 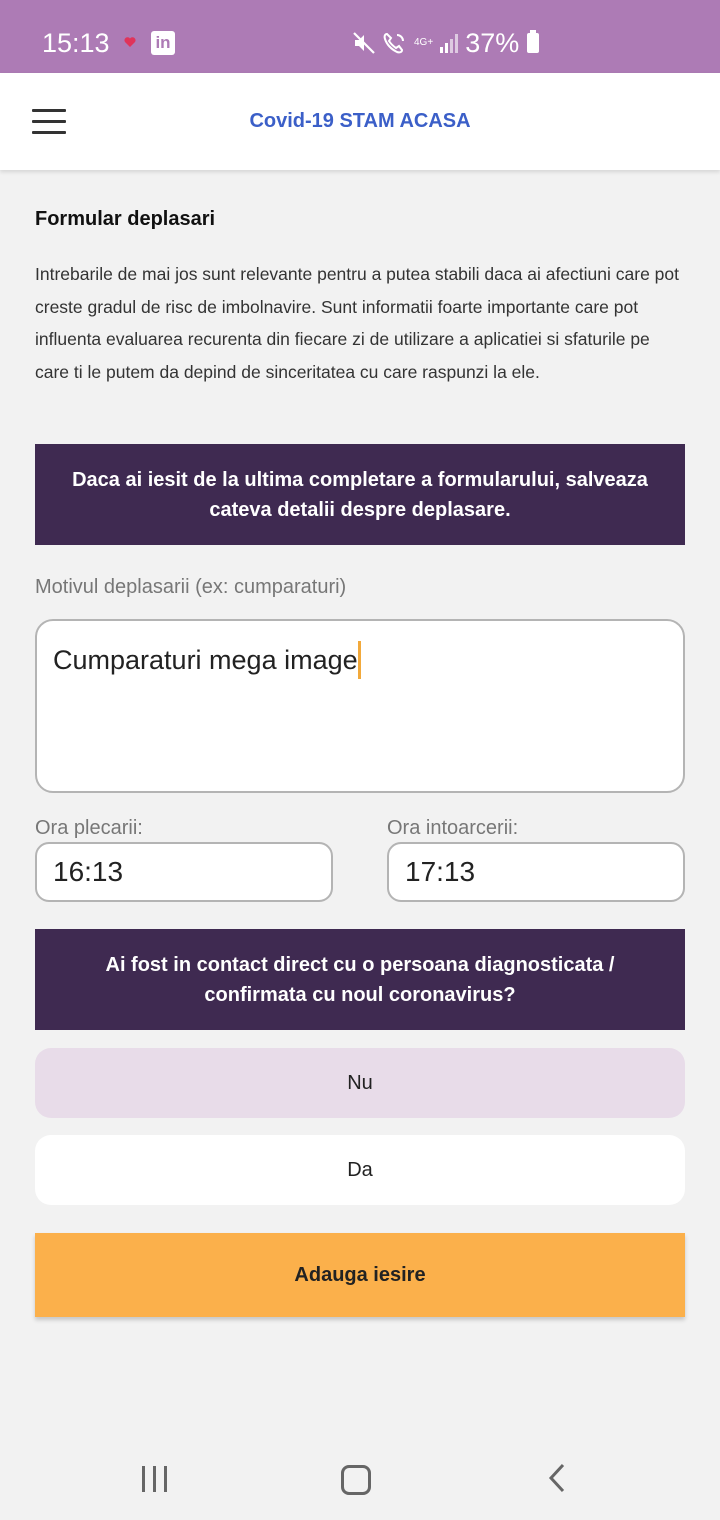 What do you see at coordinates (440, 871) in the screenshot?
I see `return-time-value: 17:13` at bounding box center [440, 871].